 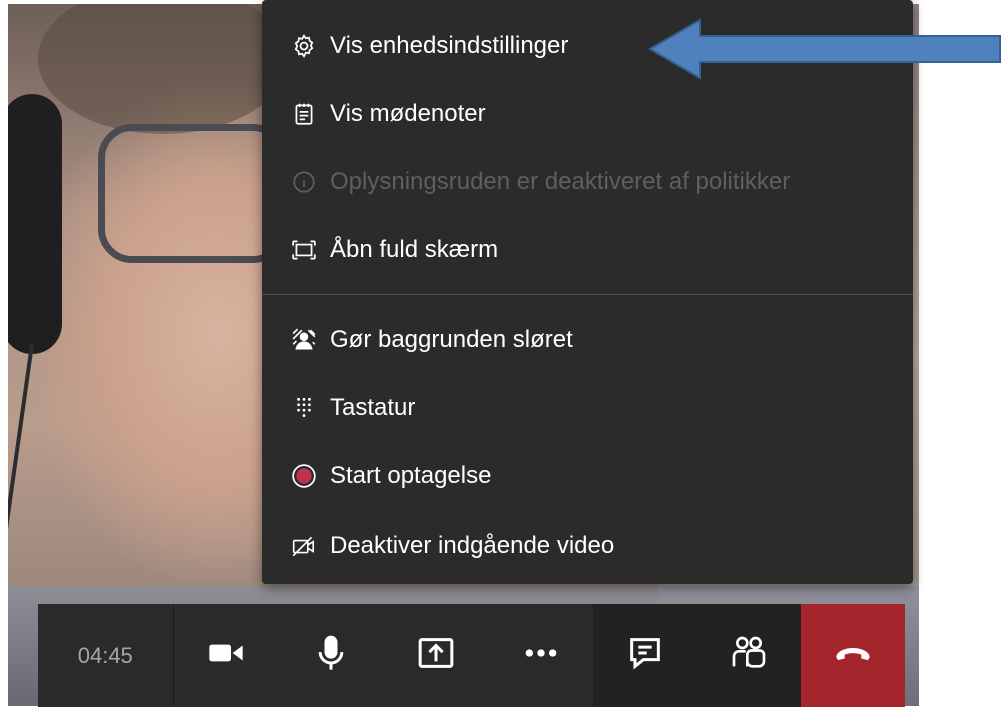 What do you see at coordinates (587, 340) in the screenshot?
I see `menu-item-blur-background: Gør baggrunden sløret` at bounding box center [587, 340].